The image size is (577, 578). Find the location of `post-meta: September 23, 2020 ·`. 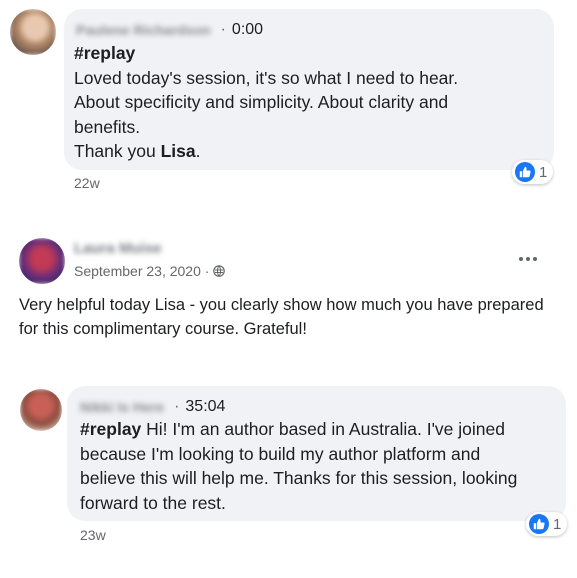

post-meta: September 23, 2020 · is located at coordinates (150, 271).